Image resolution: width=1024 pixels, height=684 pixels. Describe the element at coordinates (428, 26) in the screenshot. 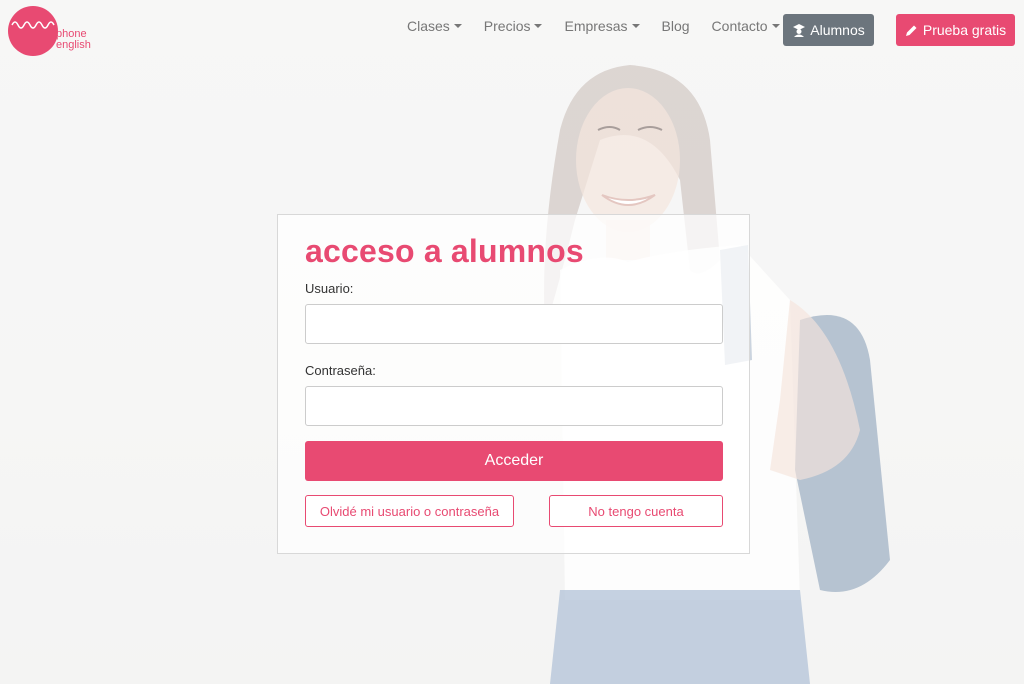

I see `nav-label: Clases` at that location.